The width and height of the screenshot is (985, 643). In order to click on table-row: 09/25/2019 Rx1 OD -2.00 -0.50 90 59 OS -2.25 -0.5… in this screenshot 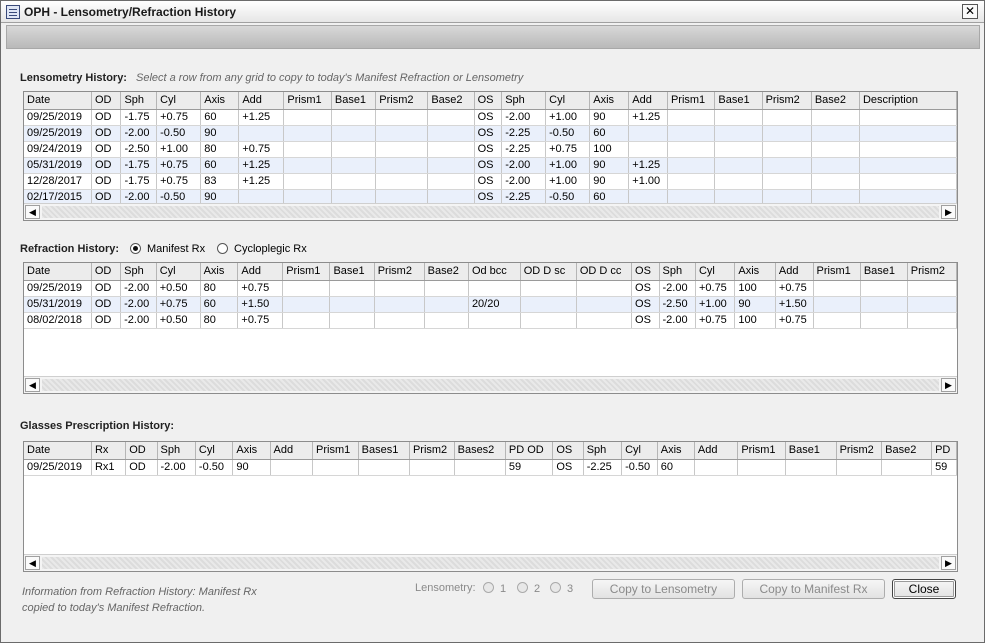, I will do `click(490, 467)`.